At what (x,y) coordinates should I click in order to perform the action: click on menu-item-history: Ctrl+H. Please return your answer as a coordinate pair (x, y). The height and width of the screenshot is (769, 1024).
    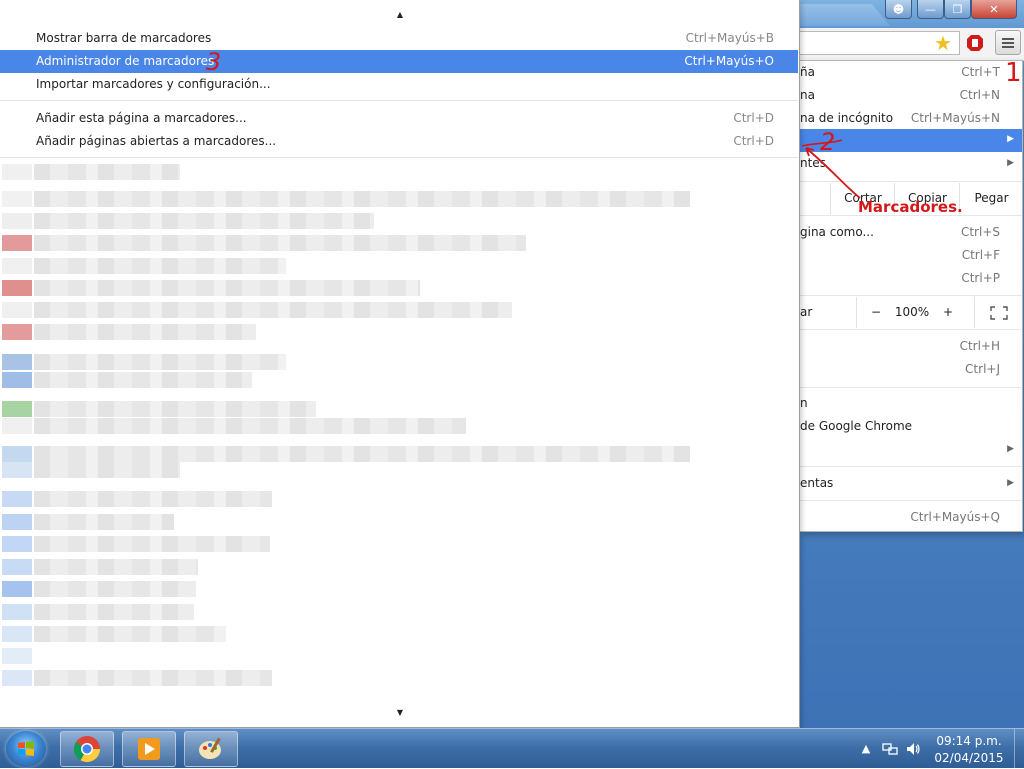
    Looking at the image, I should click on (911, 346).